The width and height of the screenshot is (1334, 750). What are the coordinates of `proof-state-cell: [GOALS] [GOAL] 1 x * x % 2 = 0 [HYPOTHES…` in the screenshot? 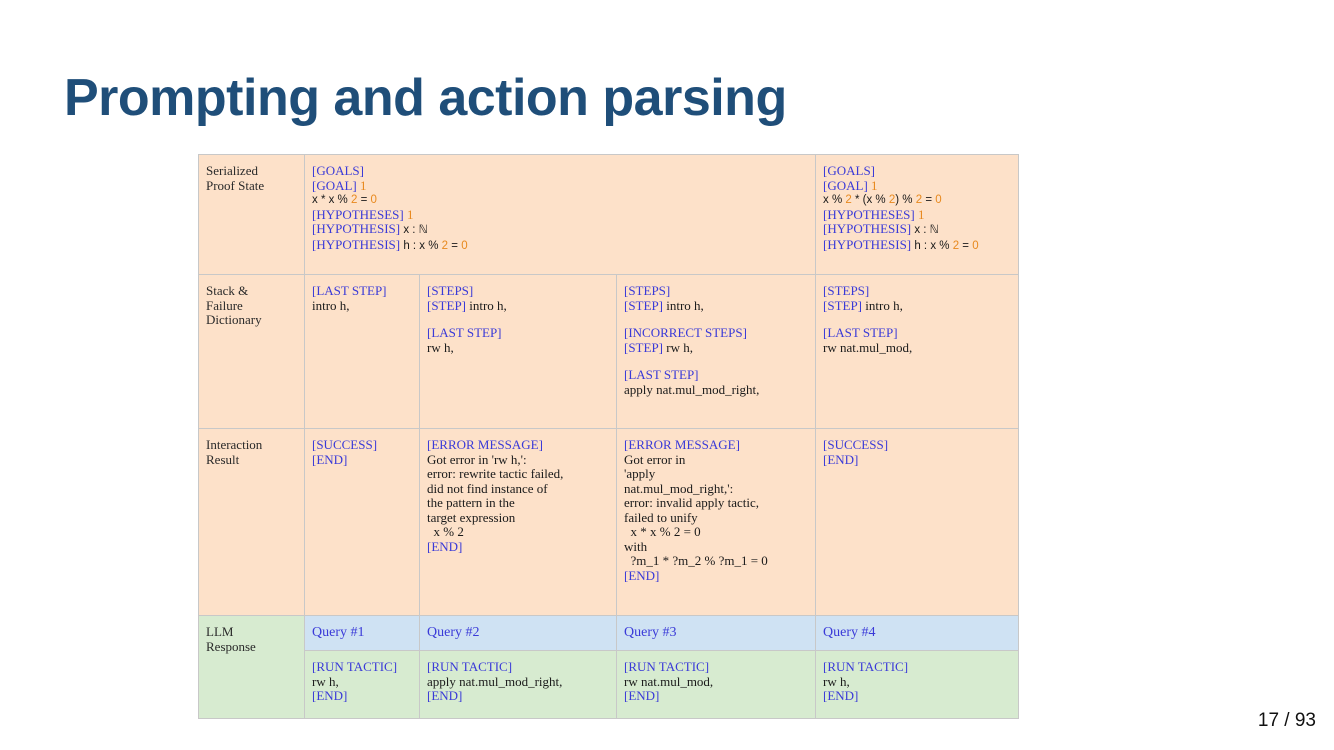 It's located at (560, 214).